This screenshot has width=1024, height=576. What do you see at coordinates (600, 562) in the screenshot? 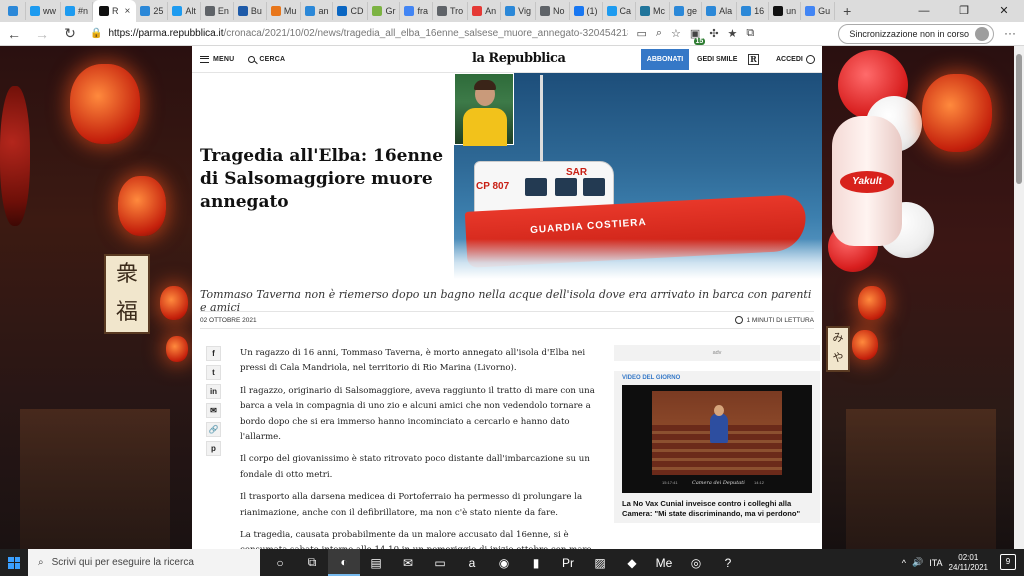
I see `photos-icon: ▨` at bounding box center [600, 562].